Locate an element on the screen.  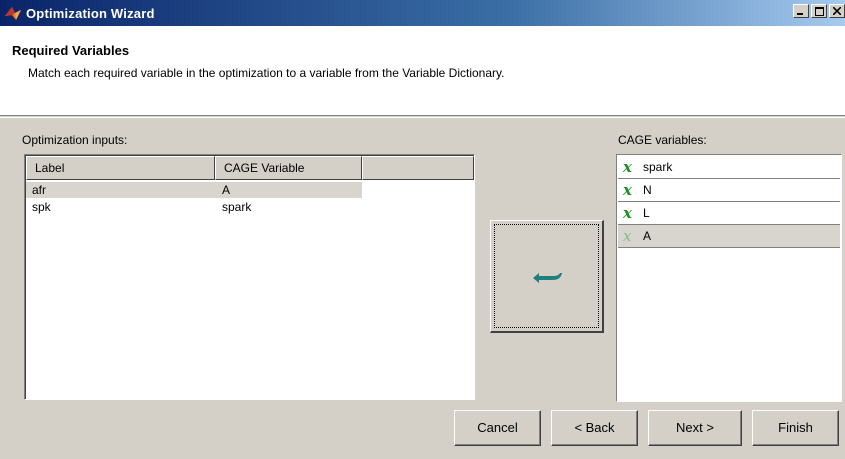
table-row: spk spark is located at coordinates (194, 207).